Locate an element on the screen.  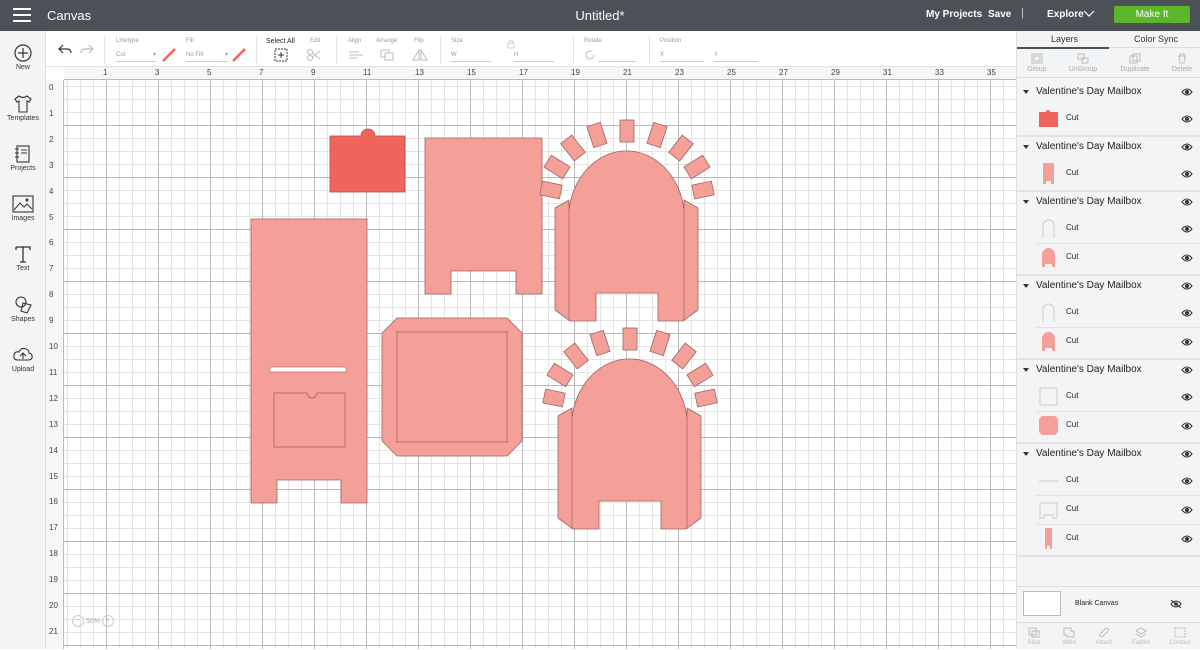
document-title: Untitled* is located at coordinates (599, 15).